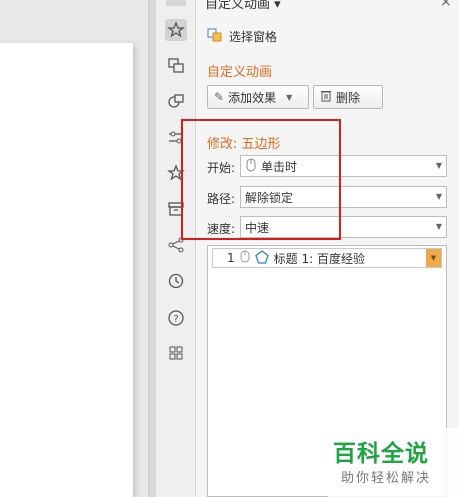 This screenshot has height=497, width=459. I want to click on watermark-subtitle: 助你轻松解决, so click(386, 478).